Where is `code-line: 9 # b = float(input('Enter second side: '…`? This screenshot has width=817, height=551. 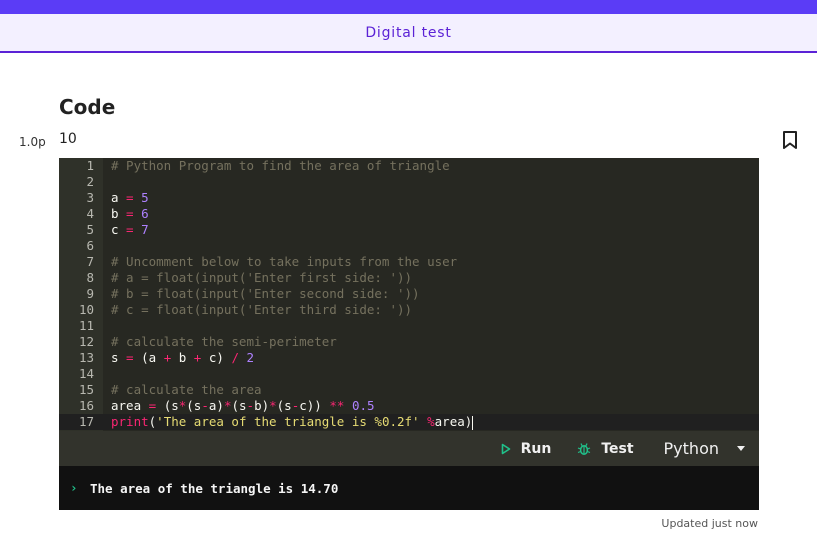
code-line: 9 # b = float(input('Enter second side: '… is located at coordinates (409, 294).